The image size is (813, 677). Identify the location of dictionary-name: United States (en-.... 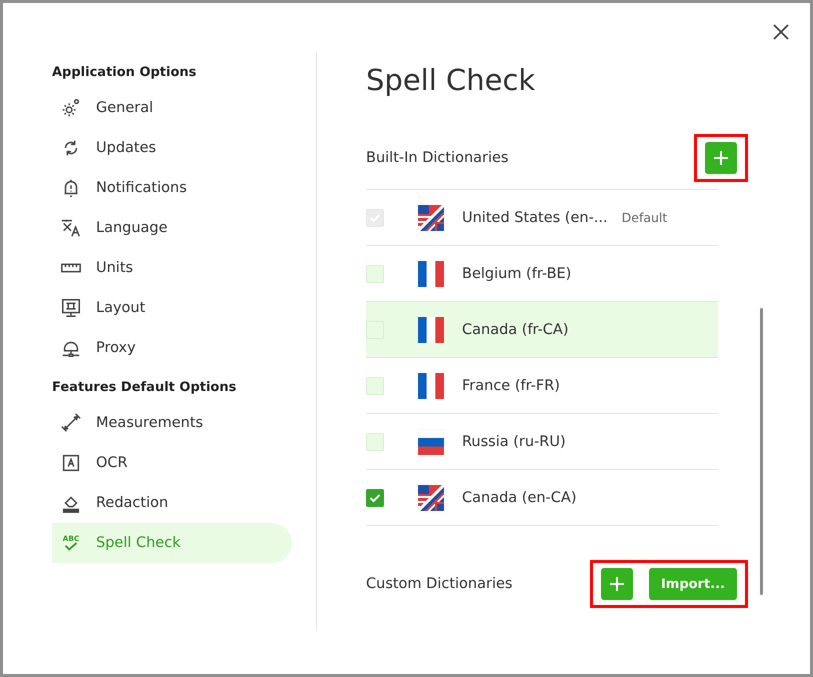
(535, 218).